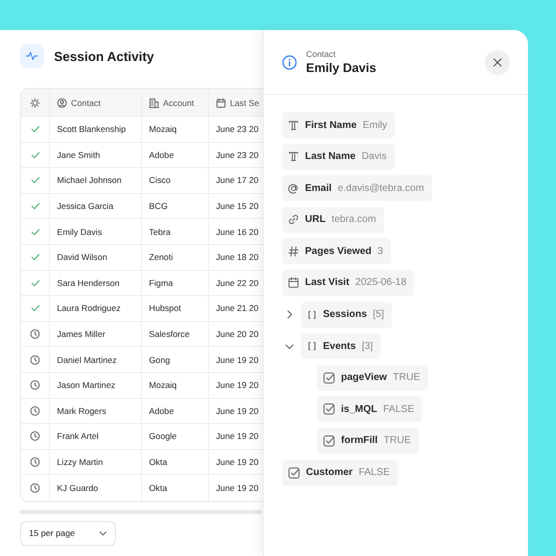  What do you see at coordinates (95, 488) in the screenshot?
I see `table-cell: KJ Guardo` at bounding box center [95, 488].